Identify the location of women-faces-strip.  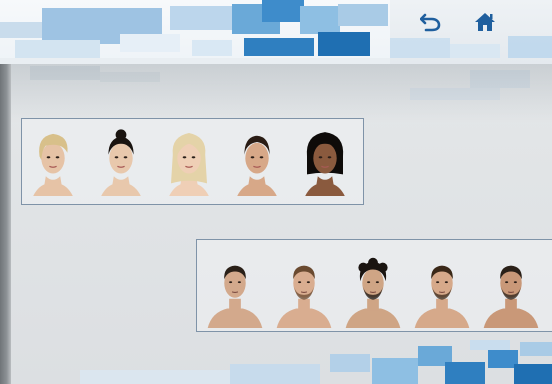
(192, 161).